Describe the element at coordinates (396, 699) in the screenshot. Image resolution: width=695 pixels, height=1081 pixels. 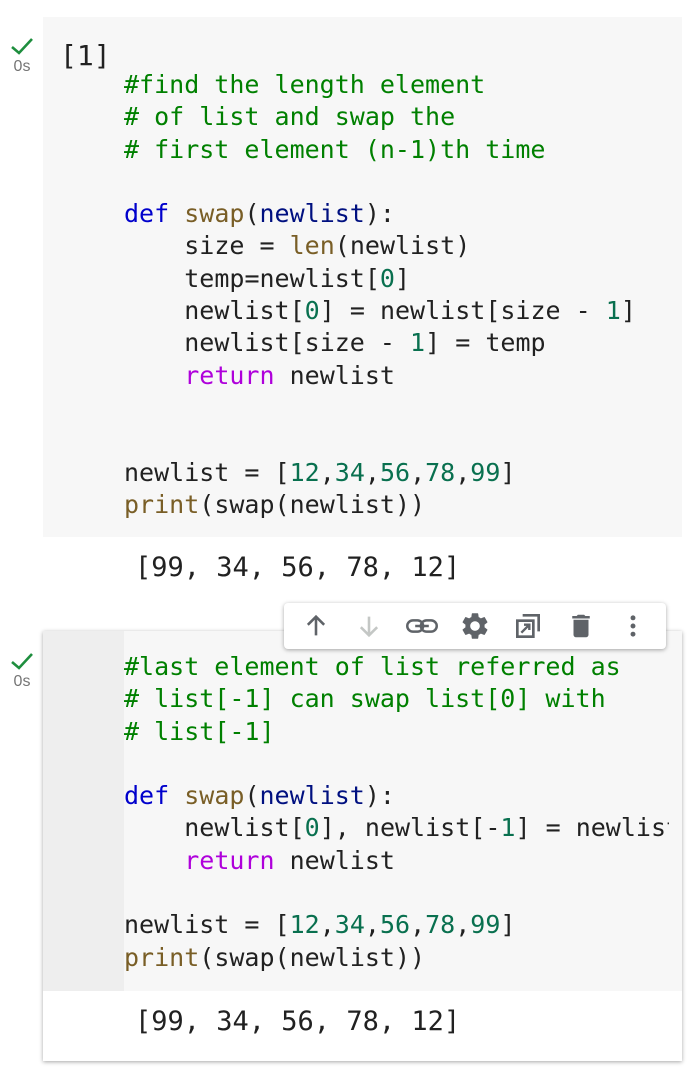
I see `code-line: # list[-1] can swap list[0] with` at that location.